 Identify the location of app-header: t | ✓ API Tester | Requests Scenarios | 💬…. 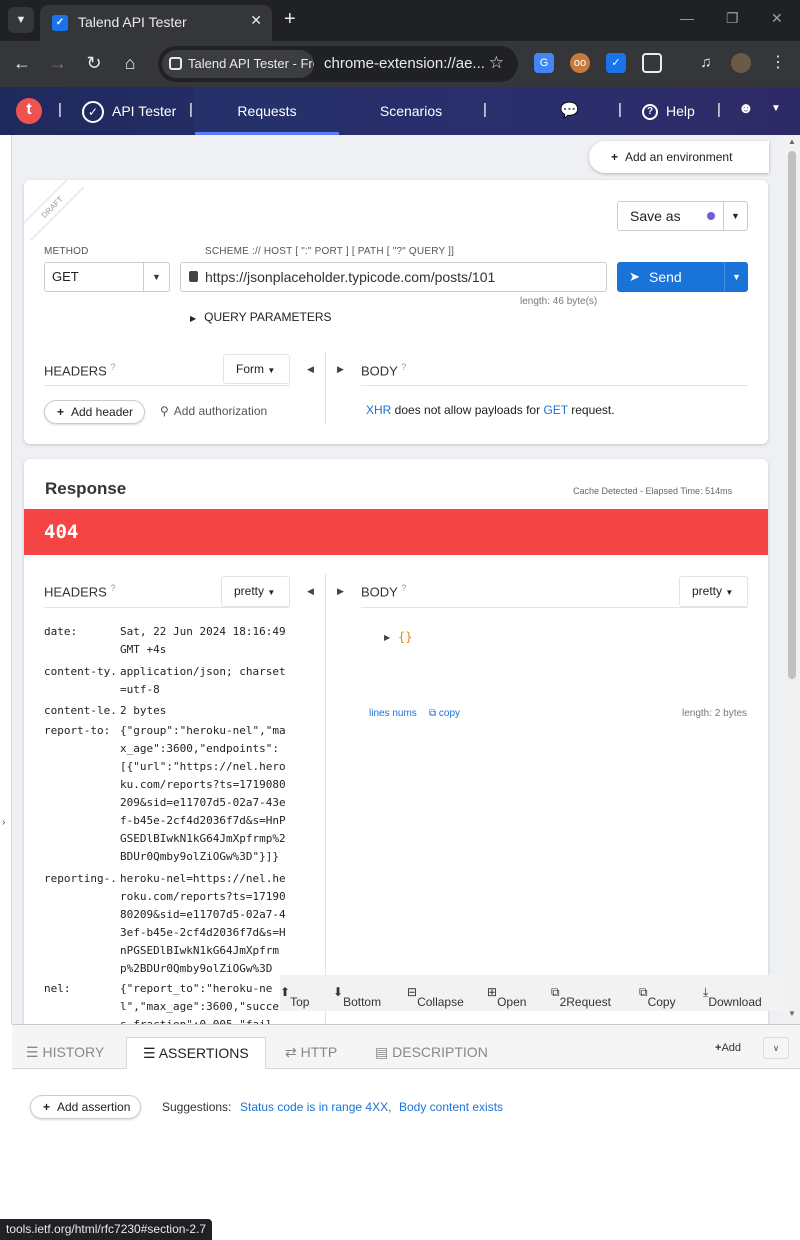
(400, 111).